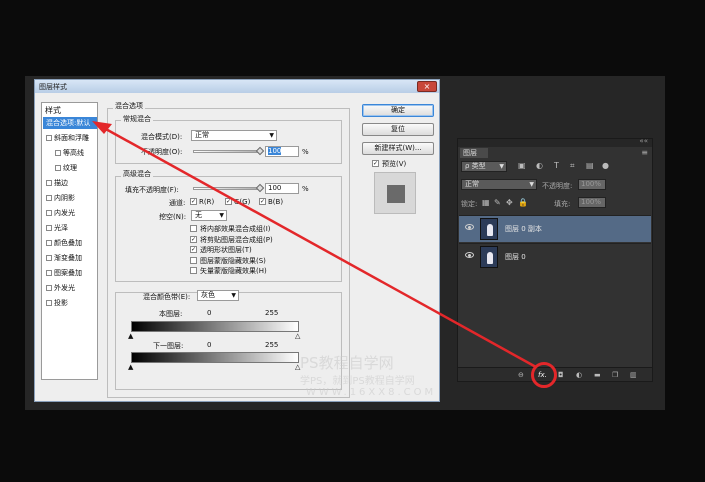 The height and width of the screenshot is (482, 705). I want to click on fx-highlight-circle, so click(544, 375).